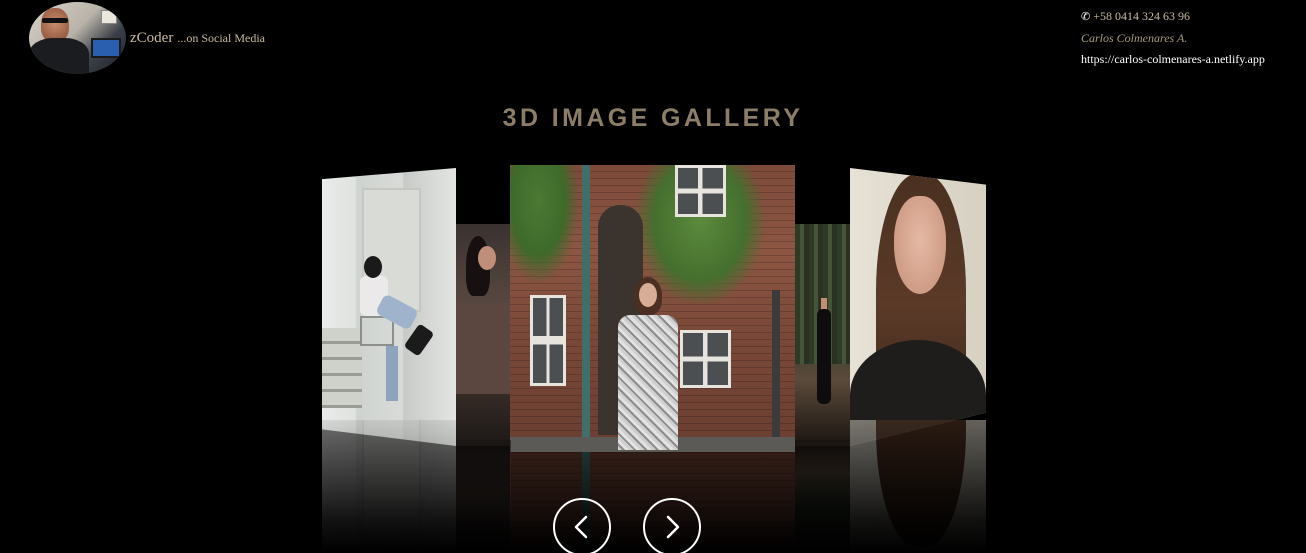 The width and height of the screenshot is (1306, 553). What do you see at coordinates (1141, 16) in the screenshot?
I see `phone-number: +58 0414 324 63 96` at bounding box center [1141, 16].